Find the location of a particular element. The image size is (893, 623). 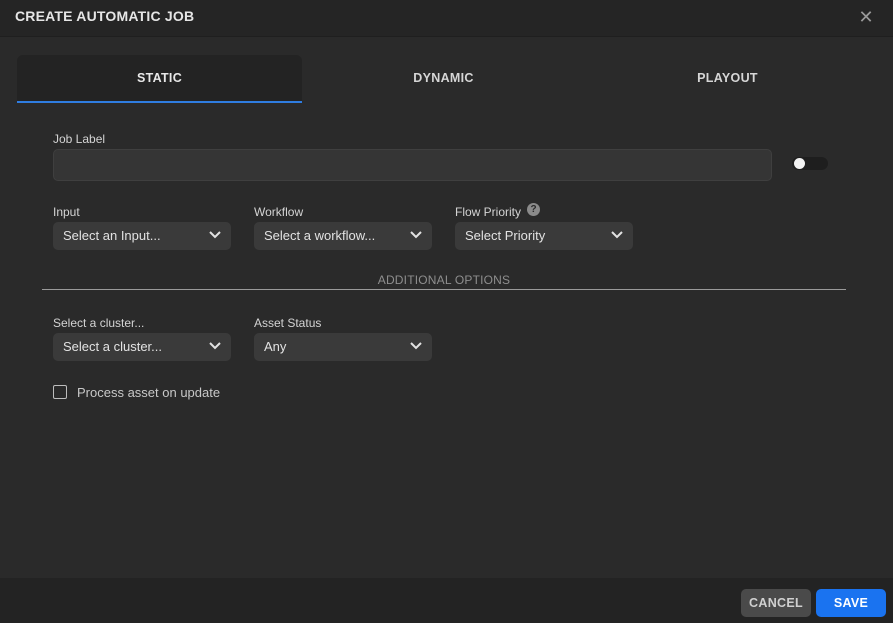

asset-status-select-value: Any is located at coordinates (275, 346).